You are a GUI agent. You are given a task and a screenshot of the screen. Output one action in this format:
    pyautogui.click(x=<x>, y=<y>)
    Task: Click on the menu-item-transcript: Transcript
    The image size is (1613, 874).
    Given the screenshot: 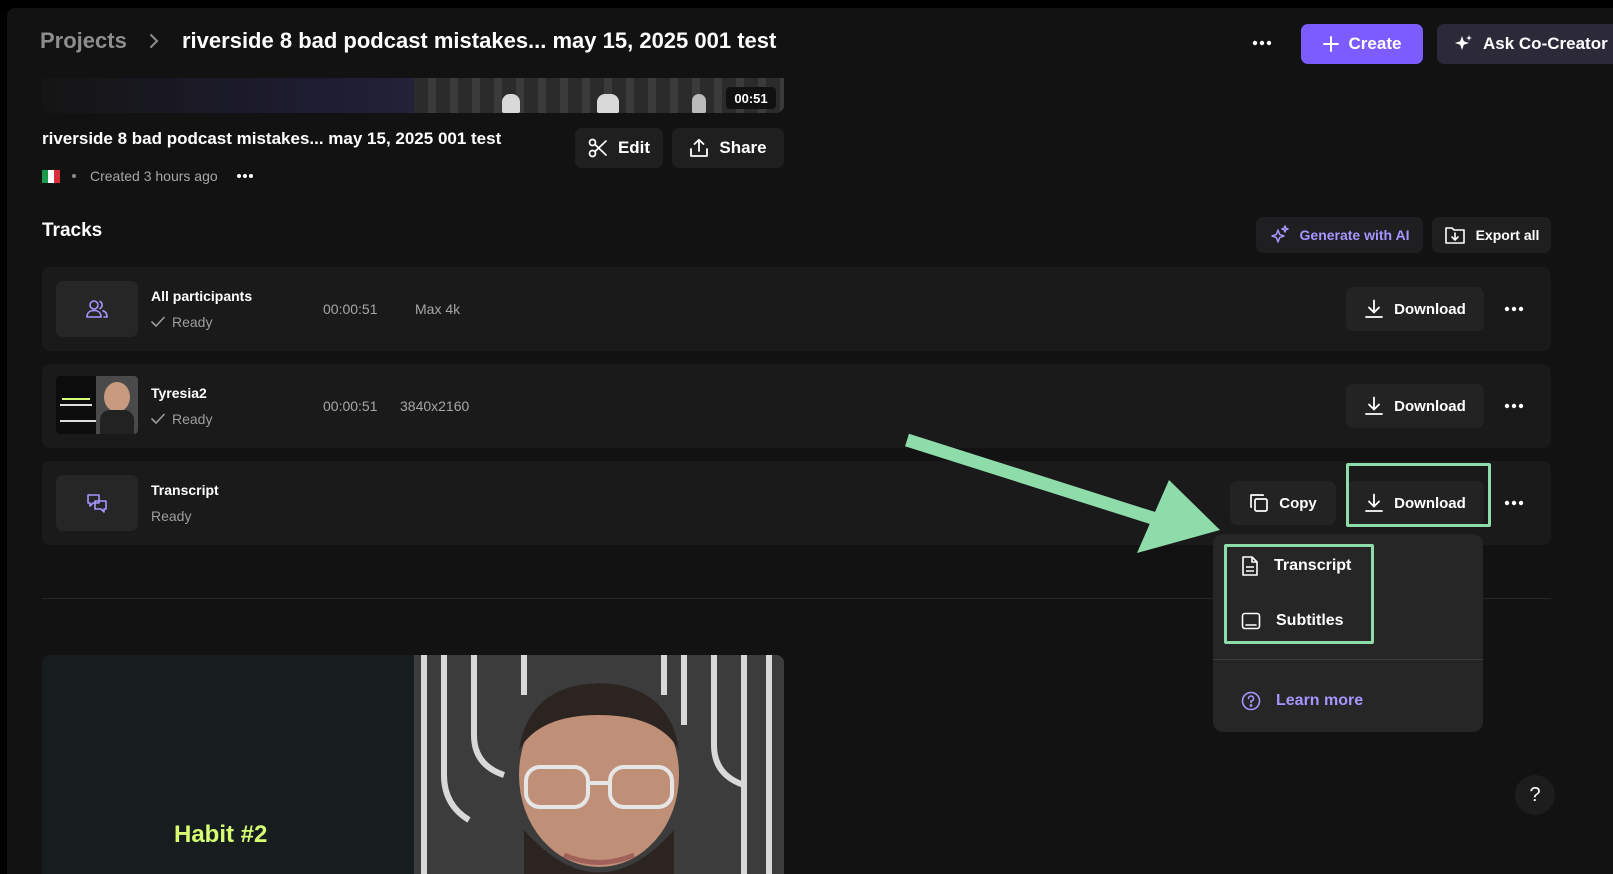 What is the action you would take?
    pyautogui.click(x=1296, y=566)
    